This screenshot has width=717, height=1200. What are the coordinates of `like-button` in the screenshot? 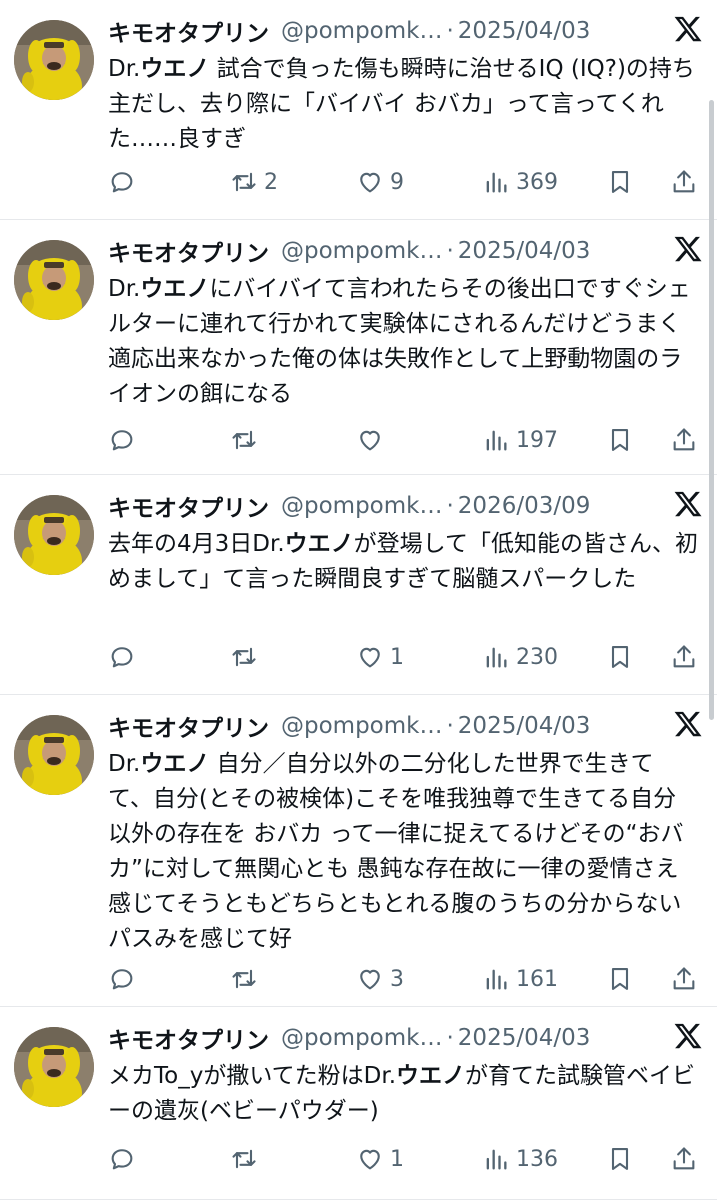 It's located at (373, 440).